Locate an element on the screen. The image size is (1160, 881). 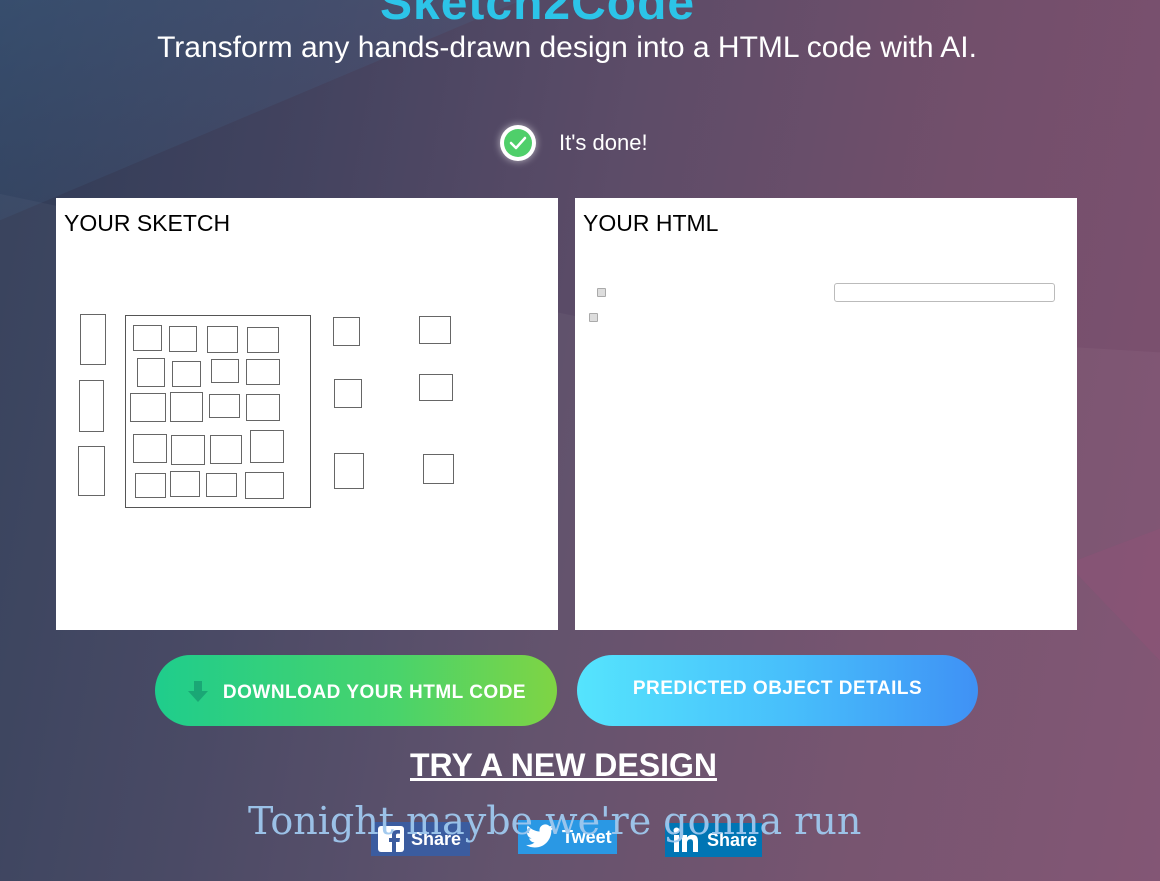
generated-text-input is located at coordinates (944, 292).